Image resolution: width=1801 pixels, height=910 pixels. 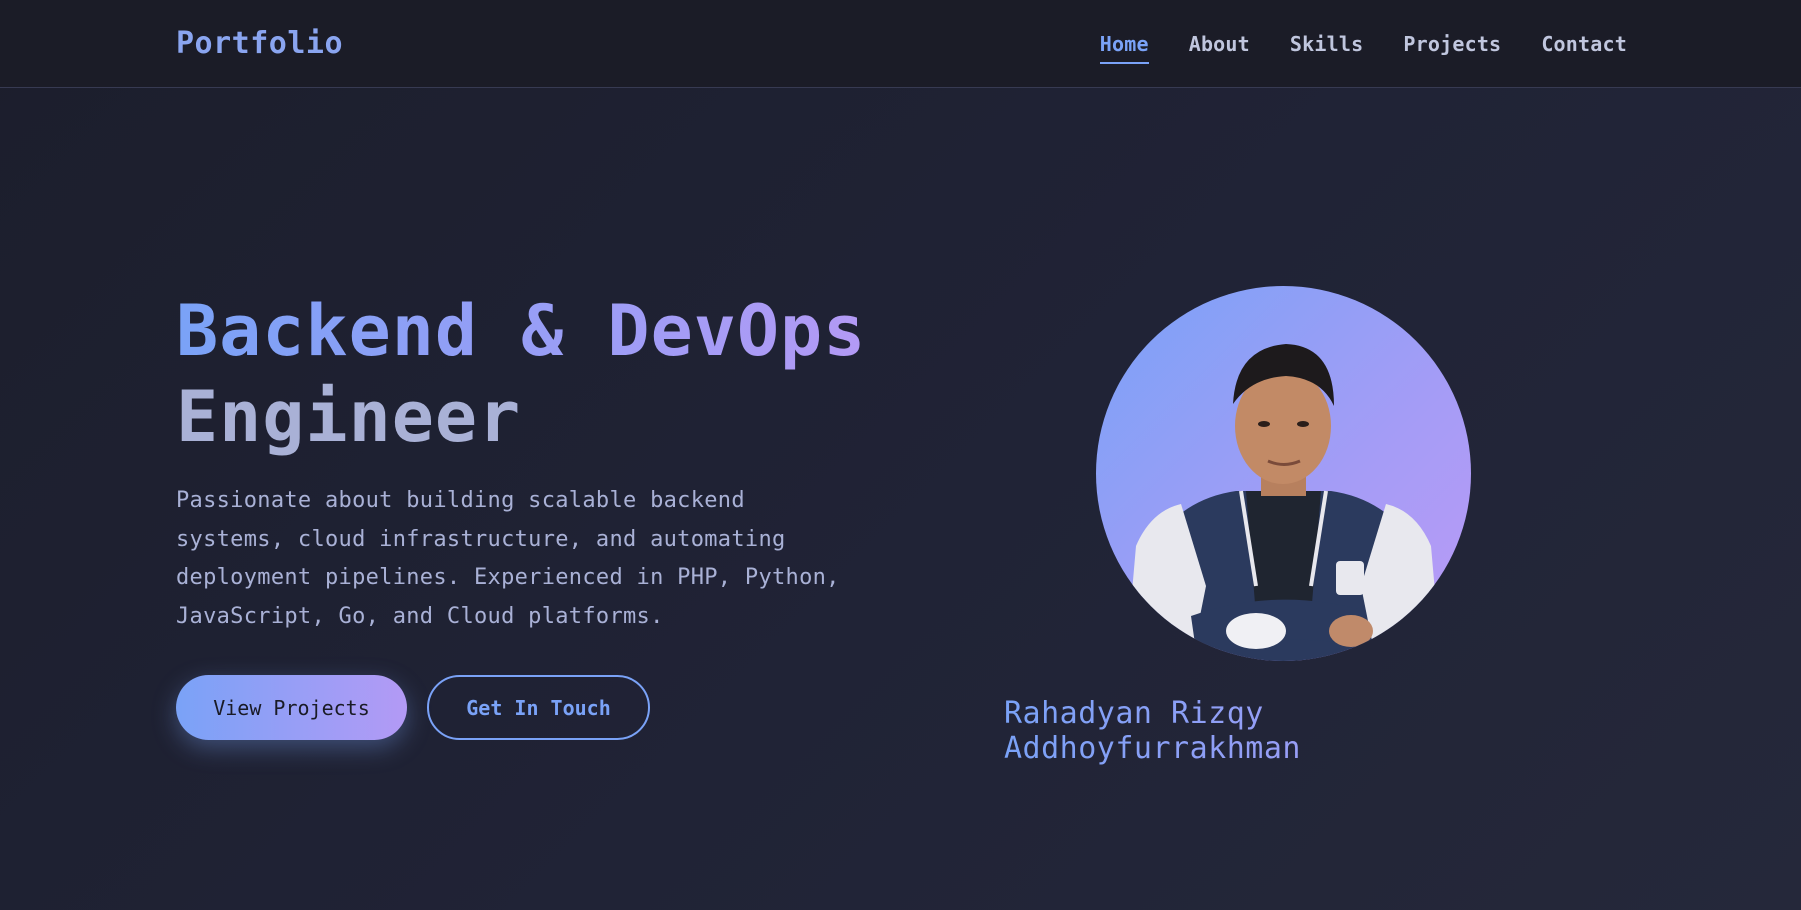 I want to click on get-in-touch-button: Get In Touch, so click(x=538, y=707).